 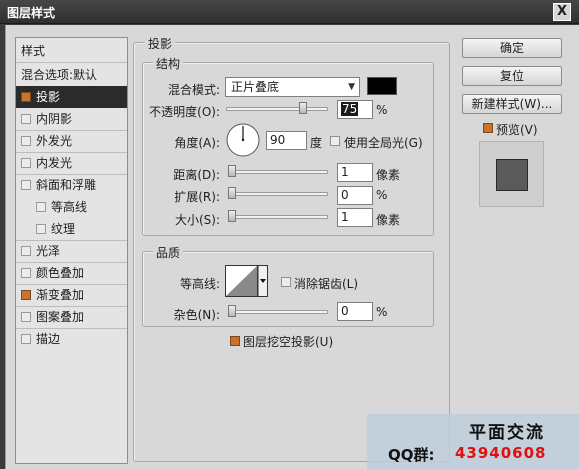 What do you see at coordinates (382, 86) in the screenshot?
I see `shadow-color-swatch` at bounding box center [382, 86].